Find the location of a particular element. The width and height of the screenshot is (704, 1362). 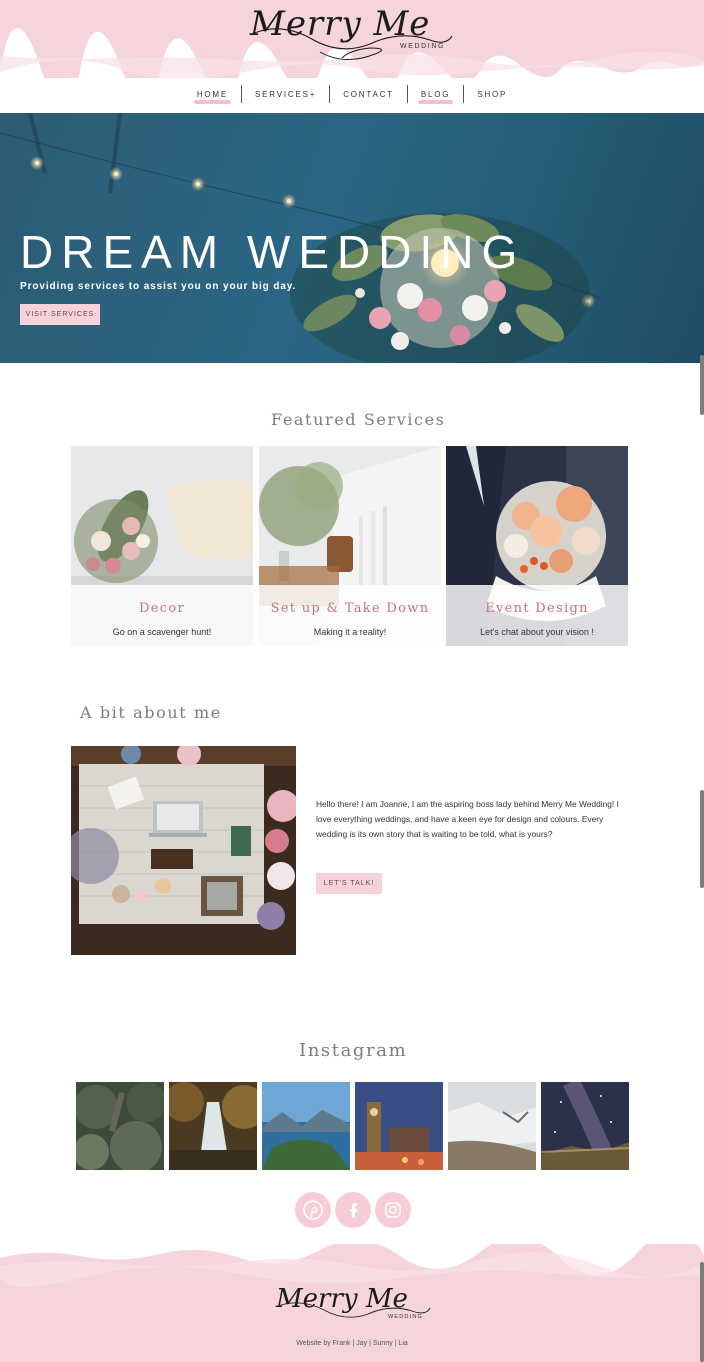

logo-flourish is located at coordinates (352, 44).